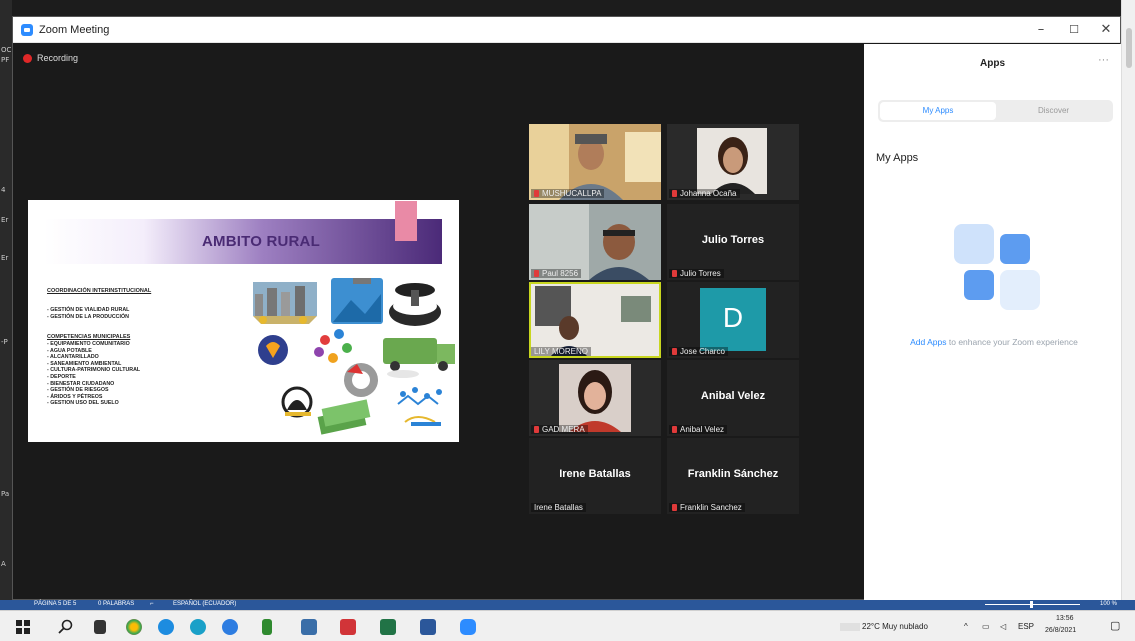 This screenshot has width=1135, height=641. Describe the element at coordinates (230, 627) in the screenshot. I see `chrome-alt-icon` at that location.